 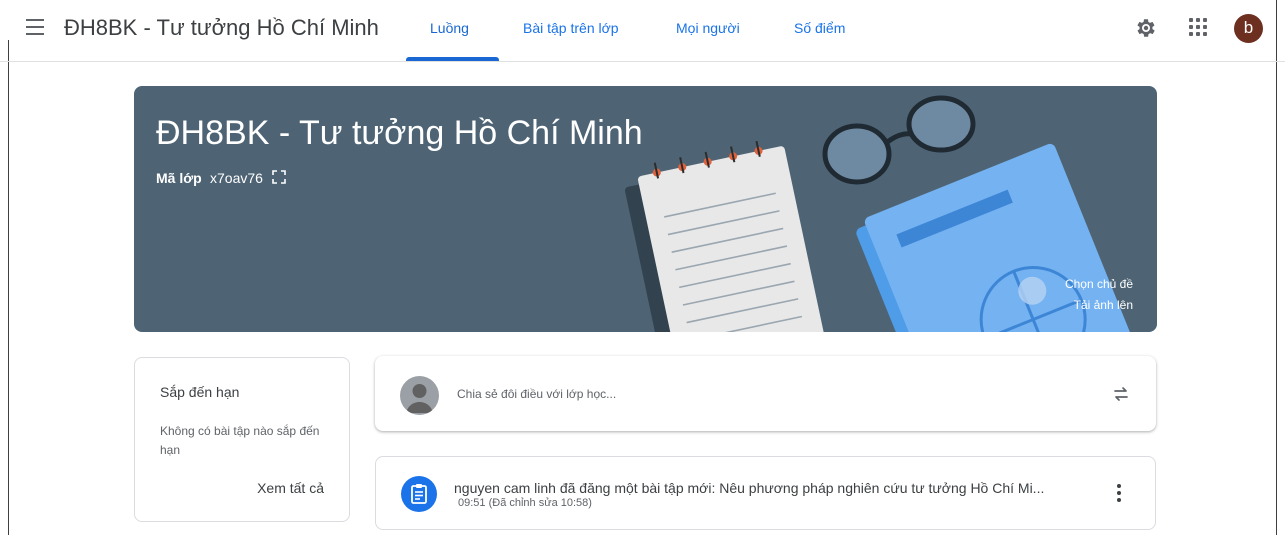 What do you see at coordinates (179, 178) in the screenshot?
I see `class-code-label: Mã lớp` at bounding box center [179, 178].